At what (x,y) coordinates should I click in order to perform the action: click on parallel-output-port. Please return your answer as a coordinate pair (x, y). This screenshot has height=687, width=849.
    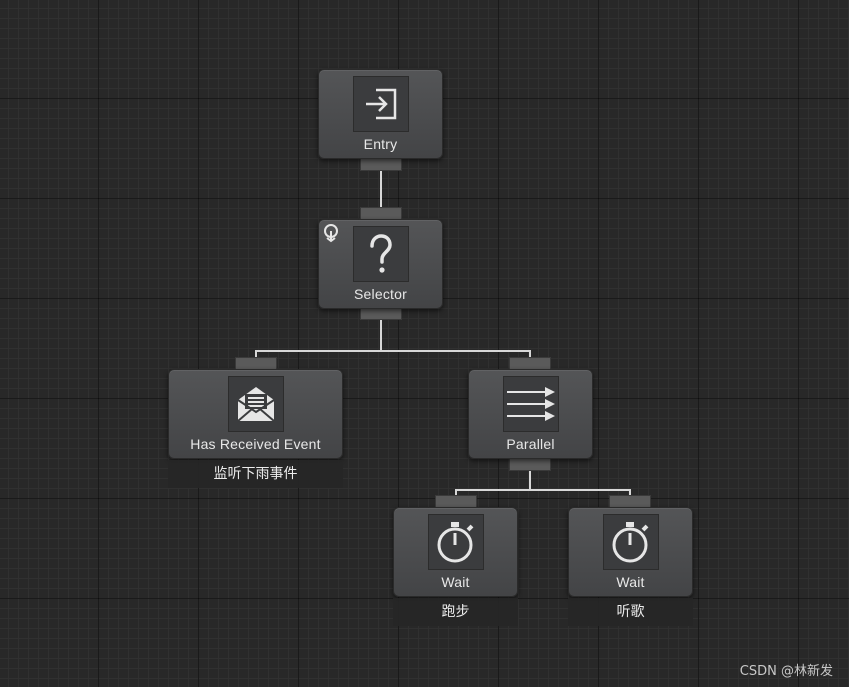
    Looking at the image, I should click on (530, 464).